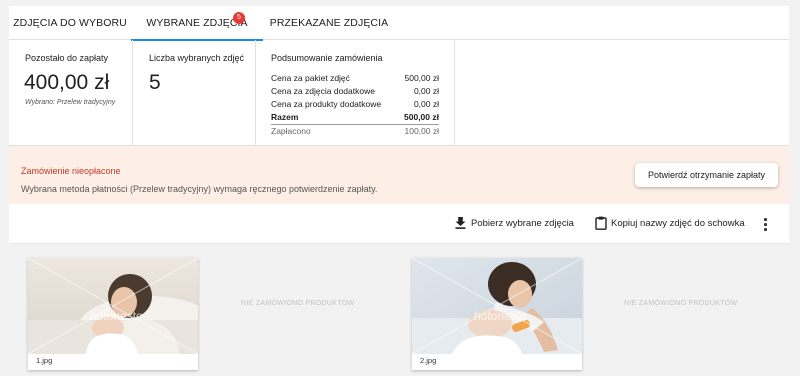  Describe the element at coordinates (421, 117) in the screenshot. I see `summary-total-value: 500,00 zł` at that location.